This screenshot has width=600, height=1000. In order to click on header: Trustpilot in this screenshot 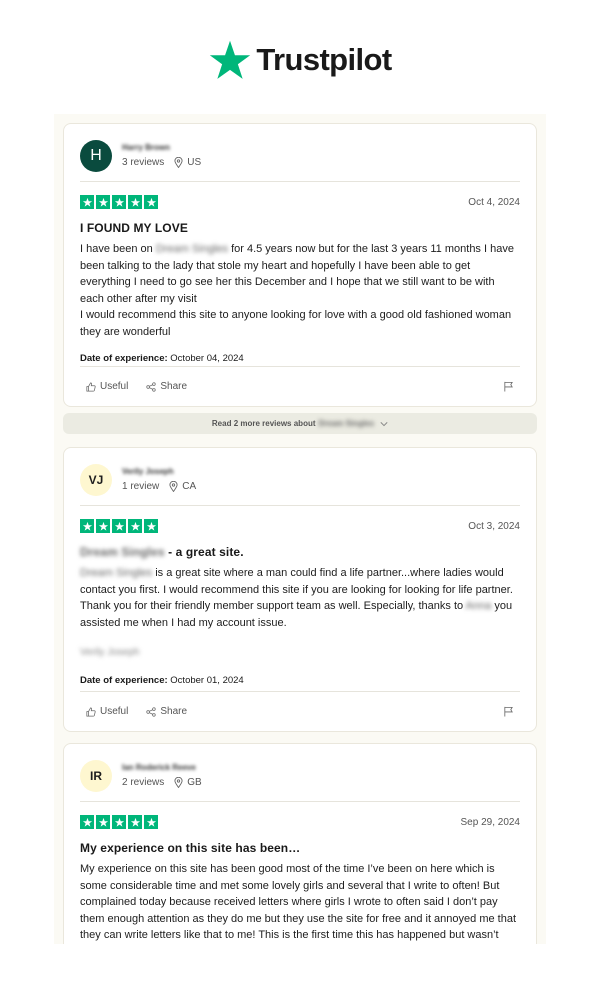, I will do `click(300, 60)`.